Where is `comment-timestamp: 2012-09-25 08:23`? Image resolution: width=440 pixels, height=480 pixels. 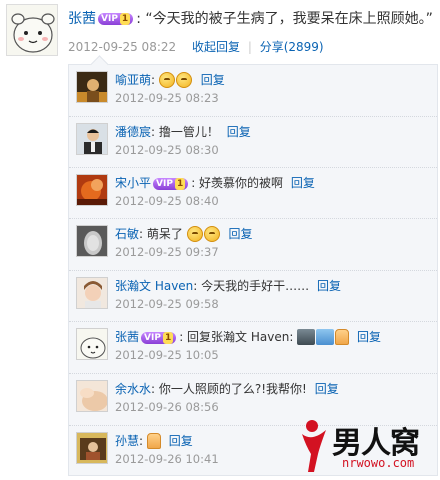
comment-timestamp: 2012-09-25 08:23 is located at coordinates (167, 98).